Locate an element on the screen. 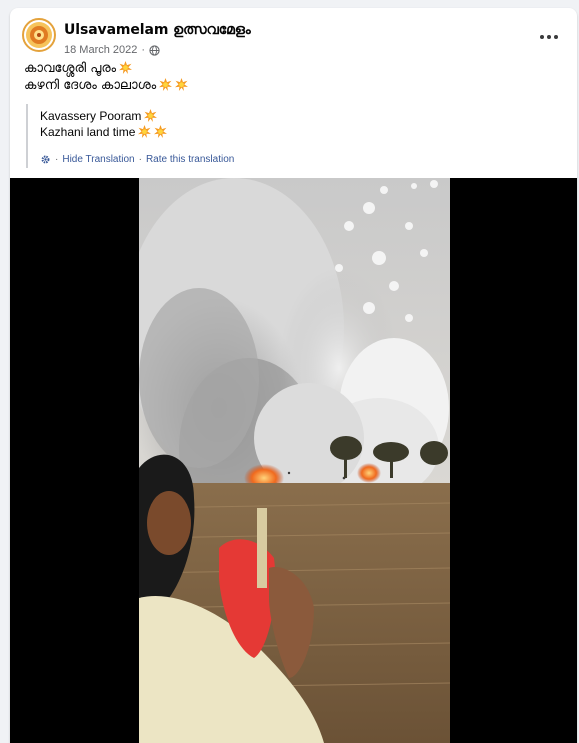  post-text: കാവശ്ശേരി പൂരം കഴനി ദേശം കാലാശം is located at coordinates (293, 77).